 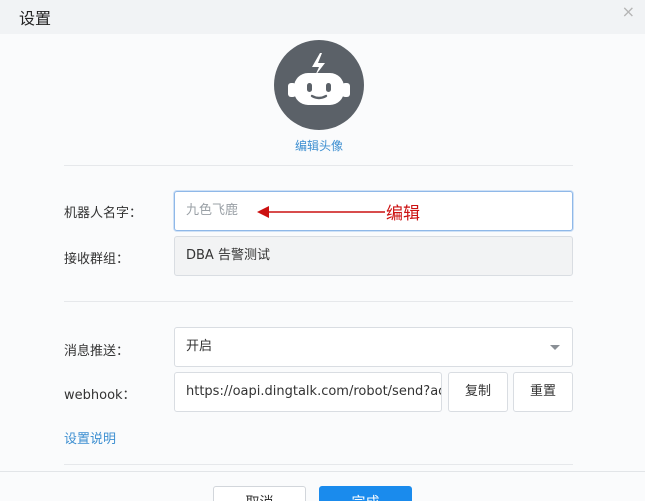 I want to click on annotation-text: 编辑, so click(x=403, y=214).